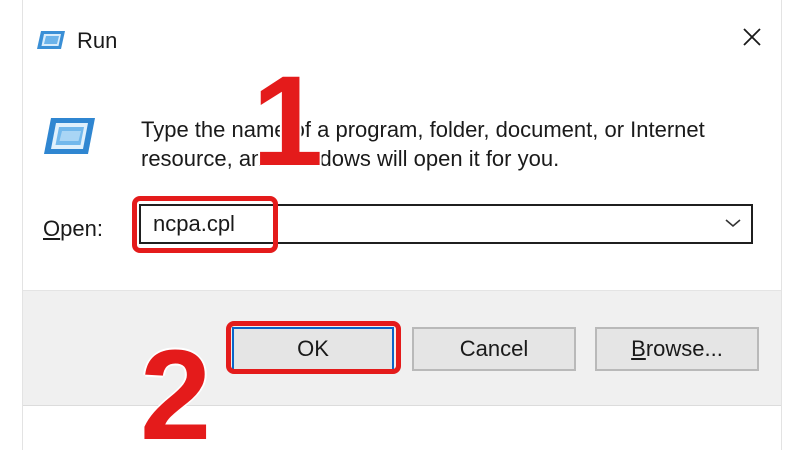 The image size is (800, 467). I want to click on open-combobox, so click(446, 224).